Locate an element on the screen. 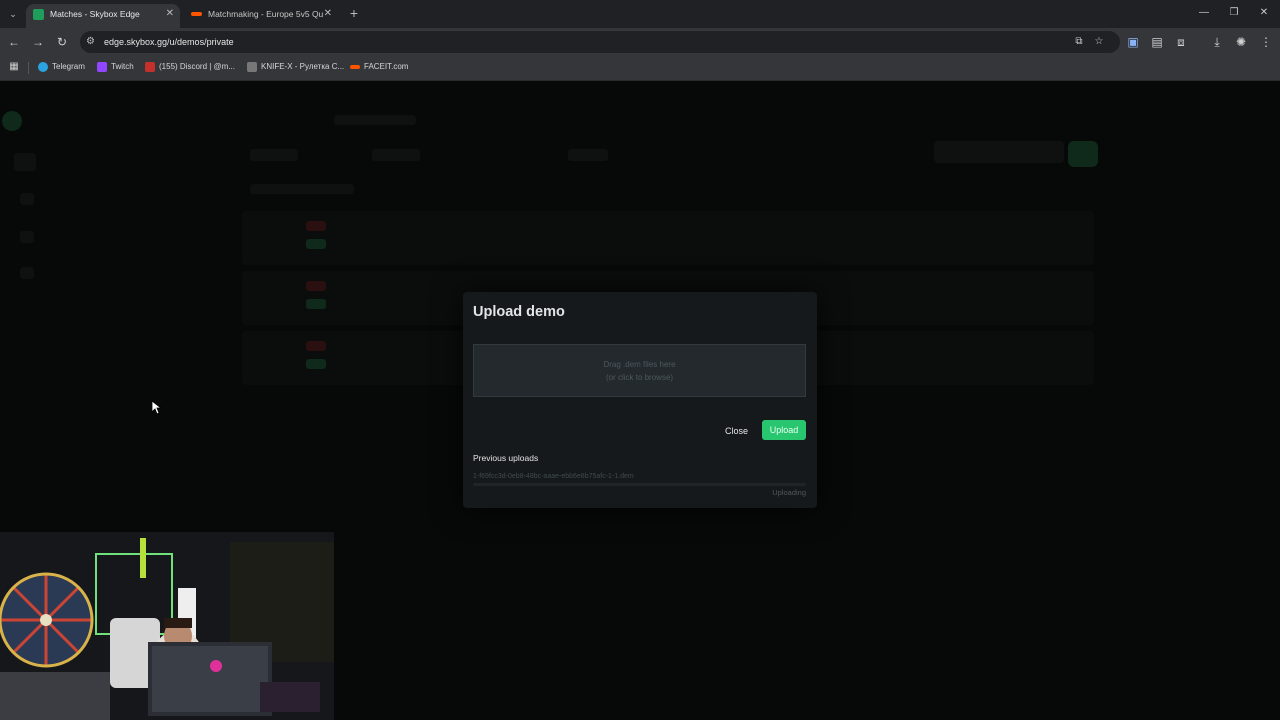 The width and height of the screenshot is (1280, 720). webcam-image is located at coordinates (167, 626).